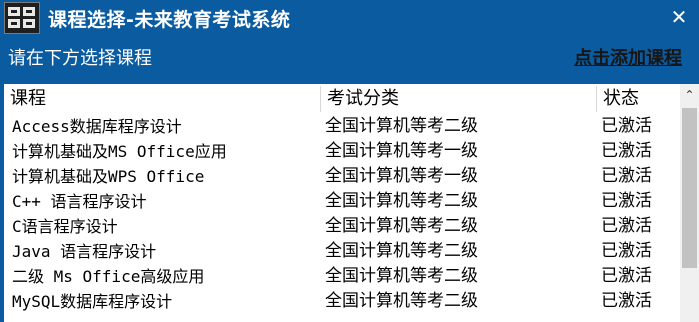 The width and height of the screenshot is (699, 322). I want to click on list-row: Access数据库程序设计 全国计算机等考二级 已激活, so click(342, 126).